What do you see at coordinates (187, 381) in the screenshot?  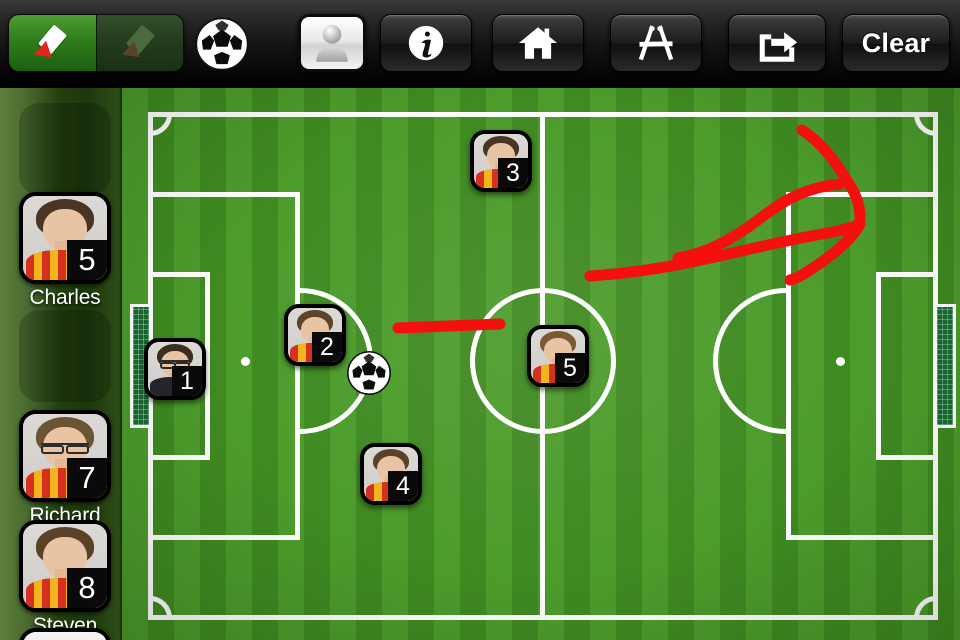 I see `player-number: 1` at bounding box center [187, 381].